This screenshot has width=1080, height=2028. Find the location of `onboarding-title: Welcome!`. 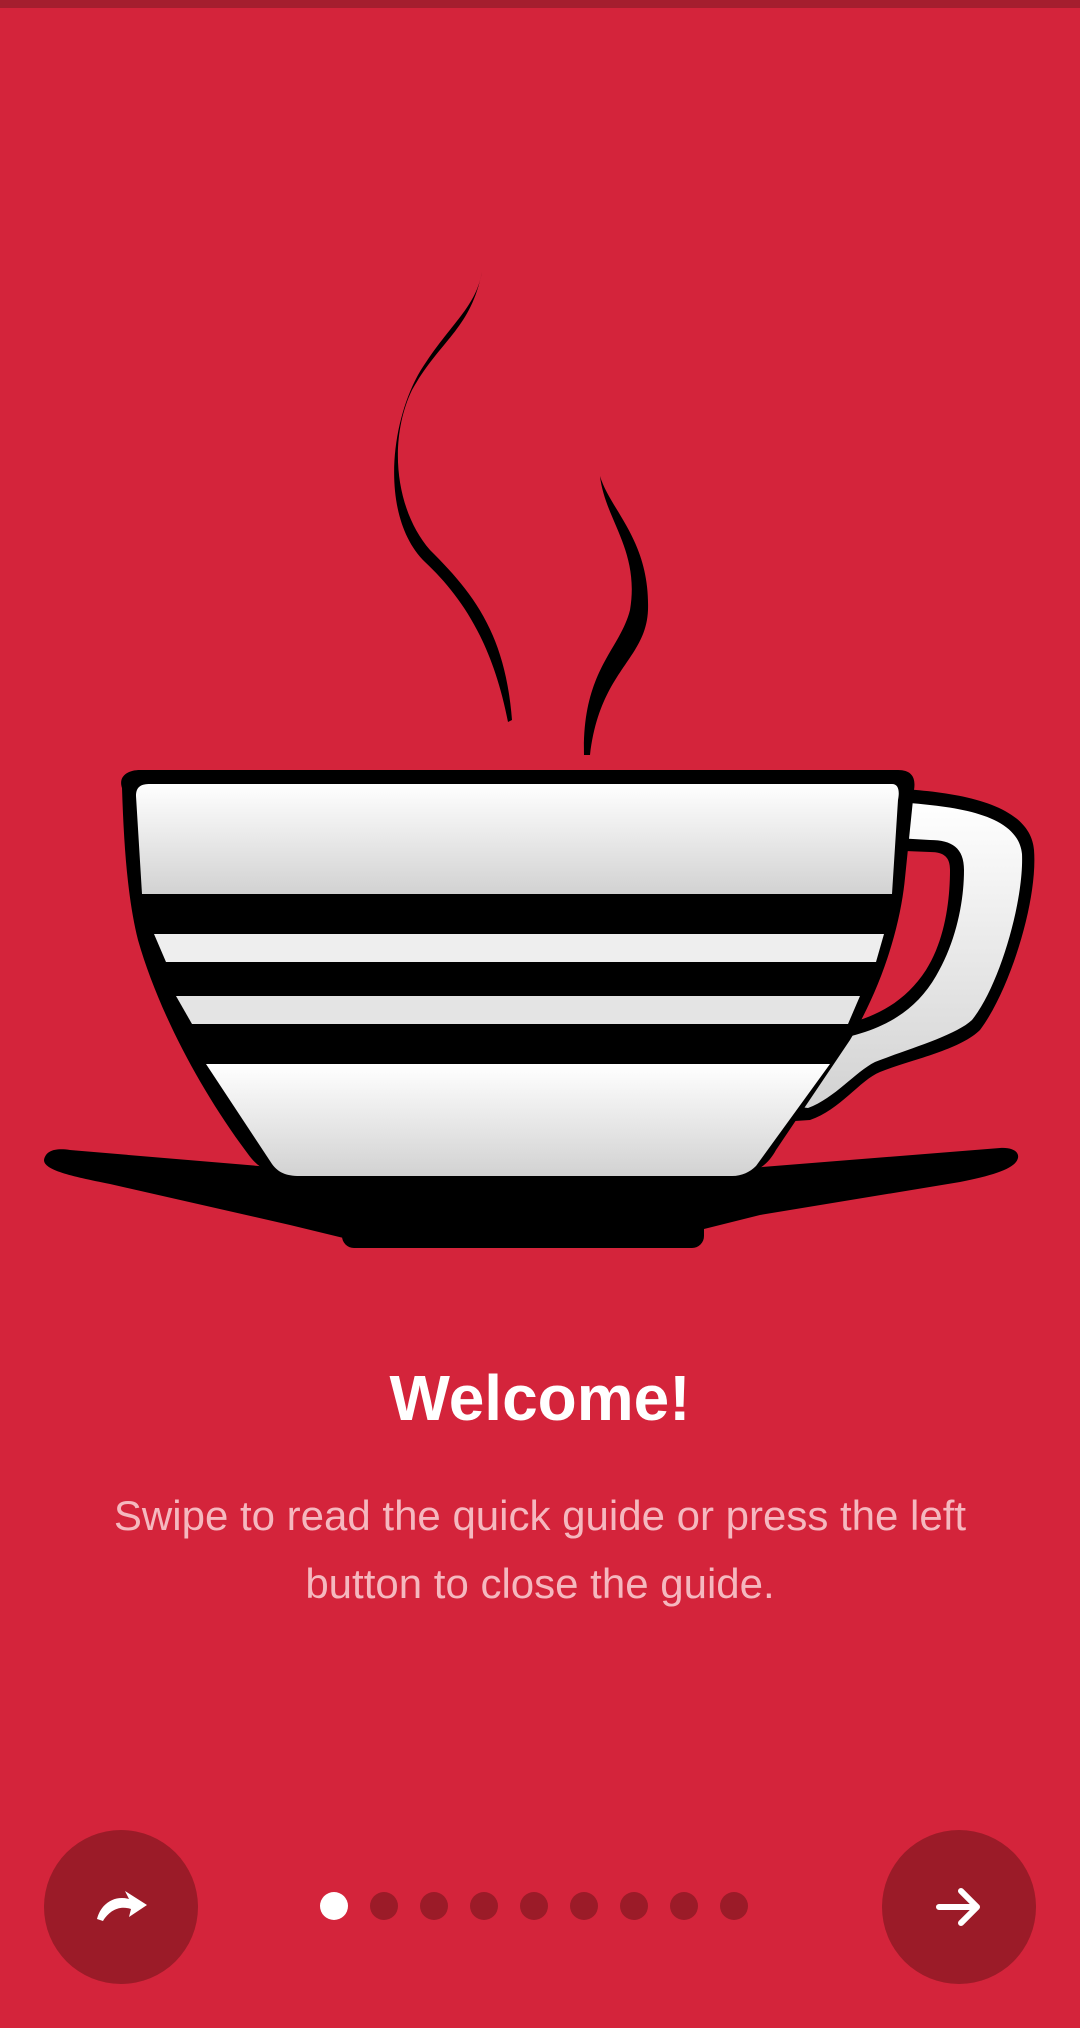

onboarding-title: Welcome! is located at coordinates (540, 1398).